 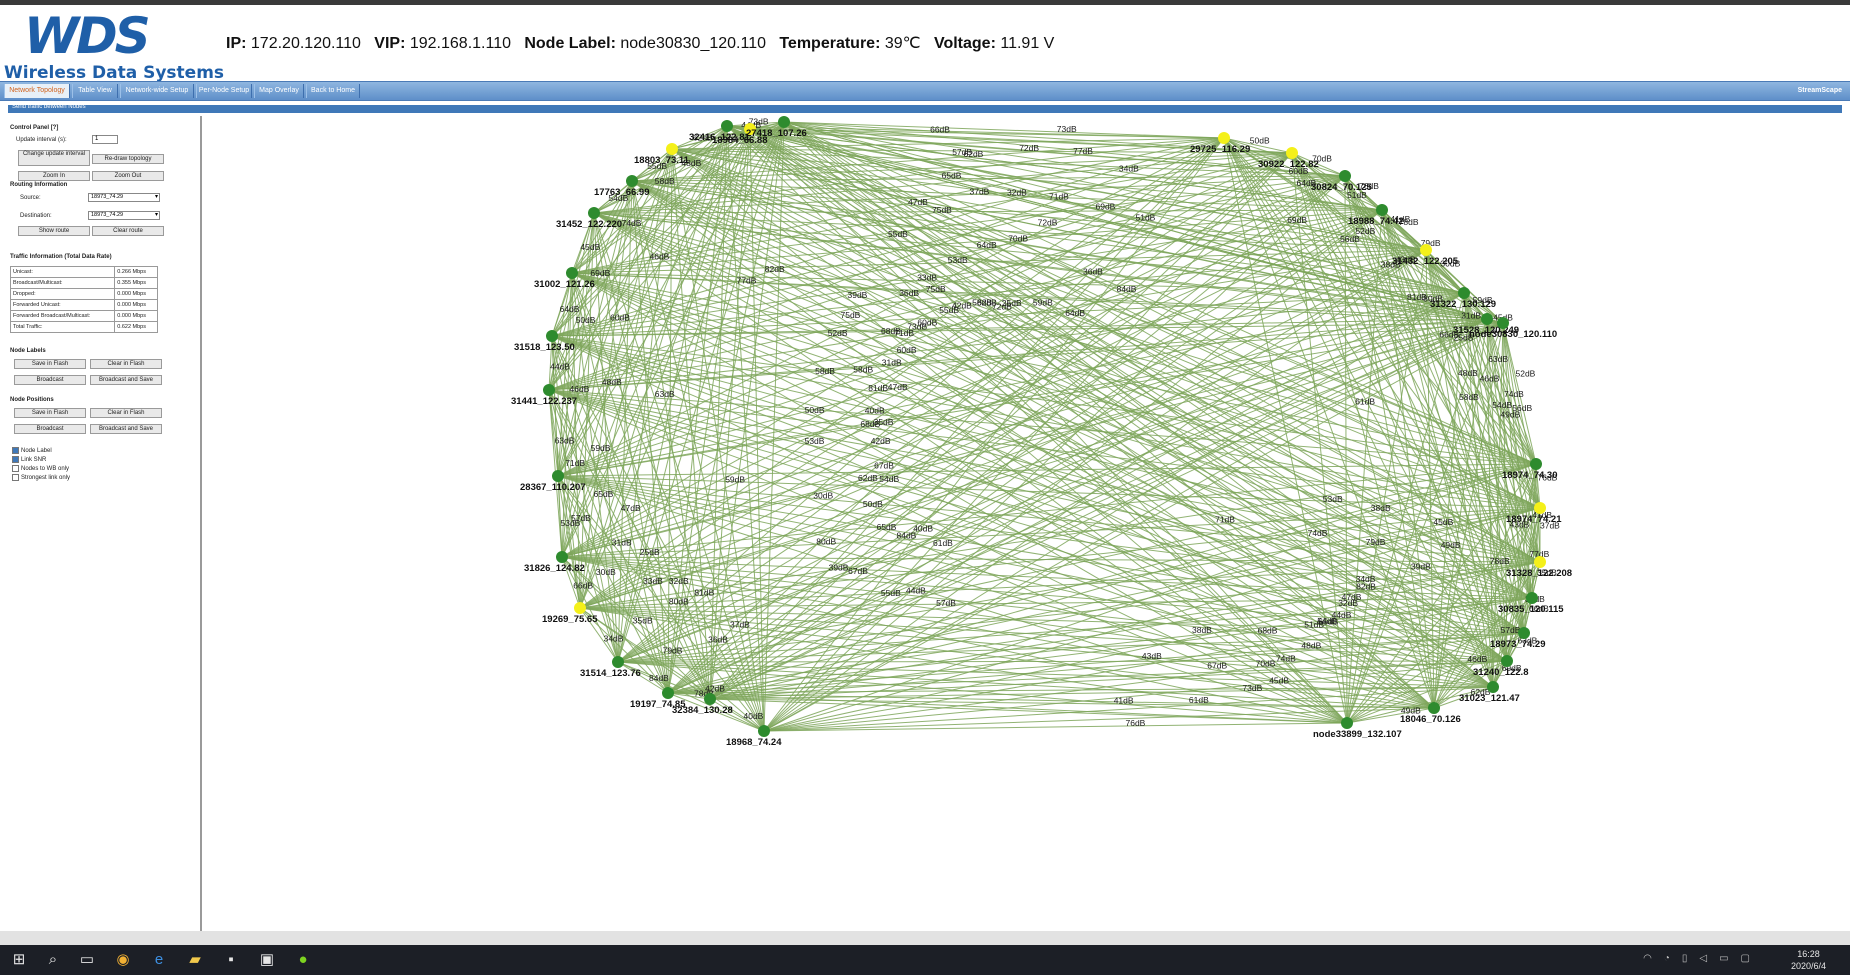 I want to click on node-label: 31002_121.26, so click(x=564, y=284).